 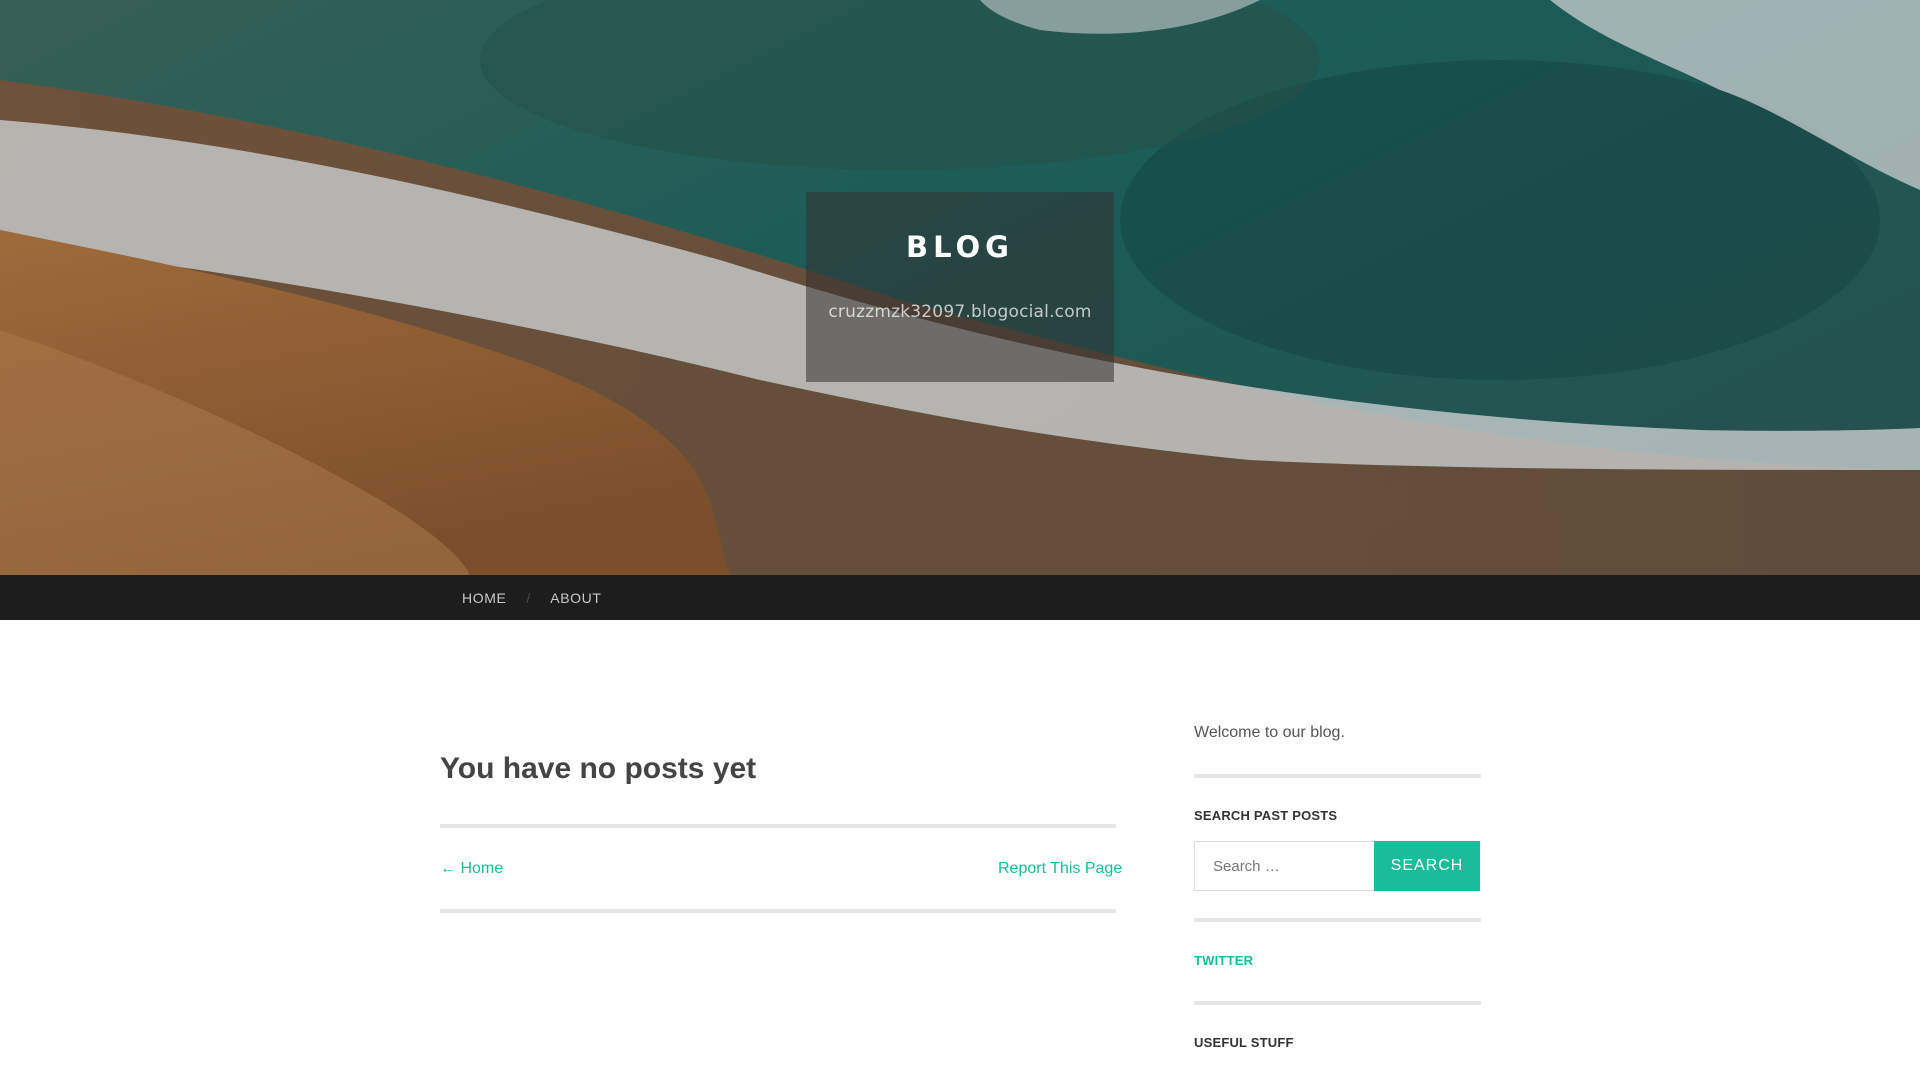 I want to click on report-page-link: Report This Page, so click(x=1060, y=869).